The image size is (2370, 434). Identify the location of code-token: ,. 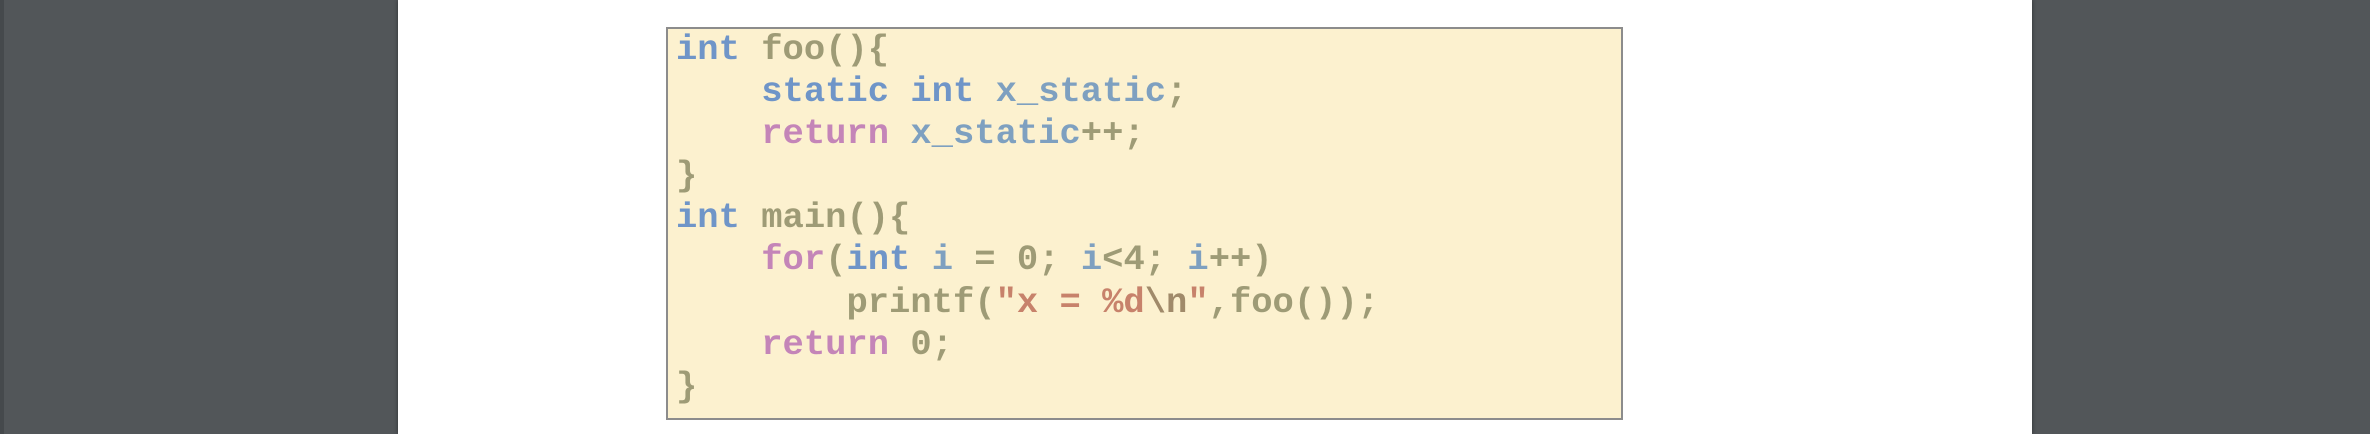
(1219, 302).